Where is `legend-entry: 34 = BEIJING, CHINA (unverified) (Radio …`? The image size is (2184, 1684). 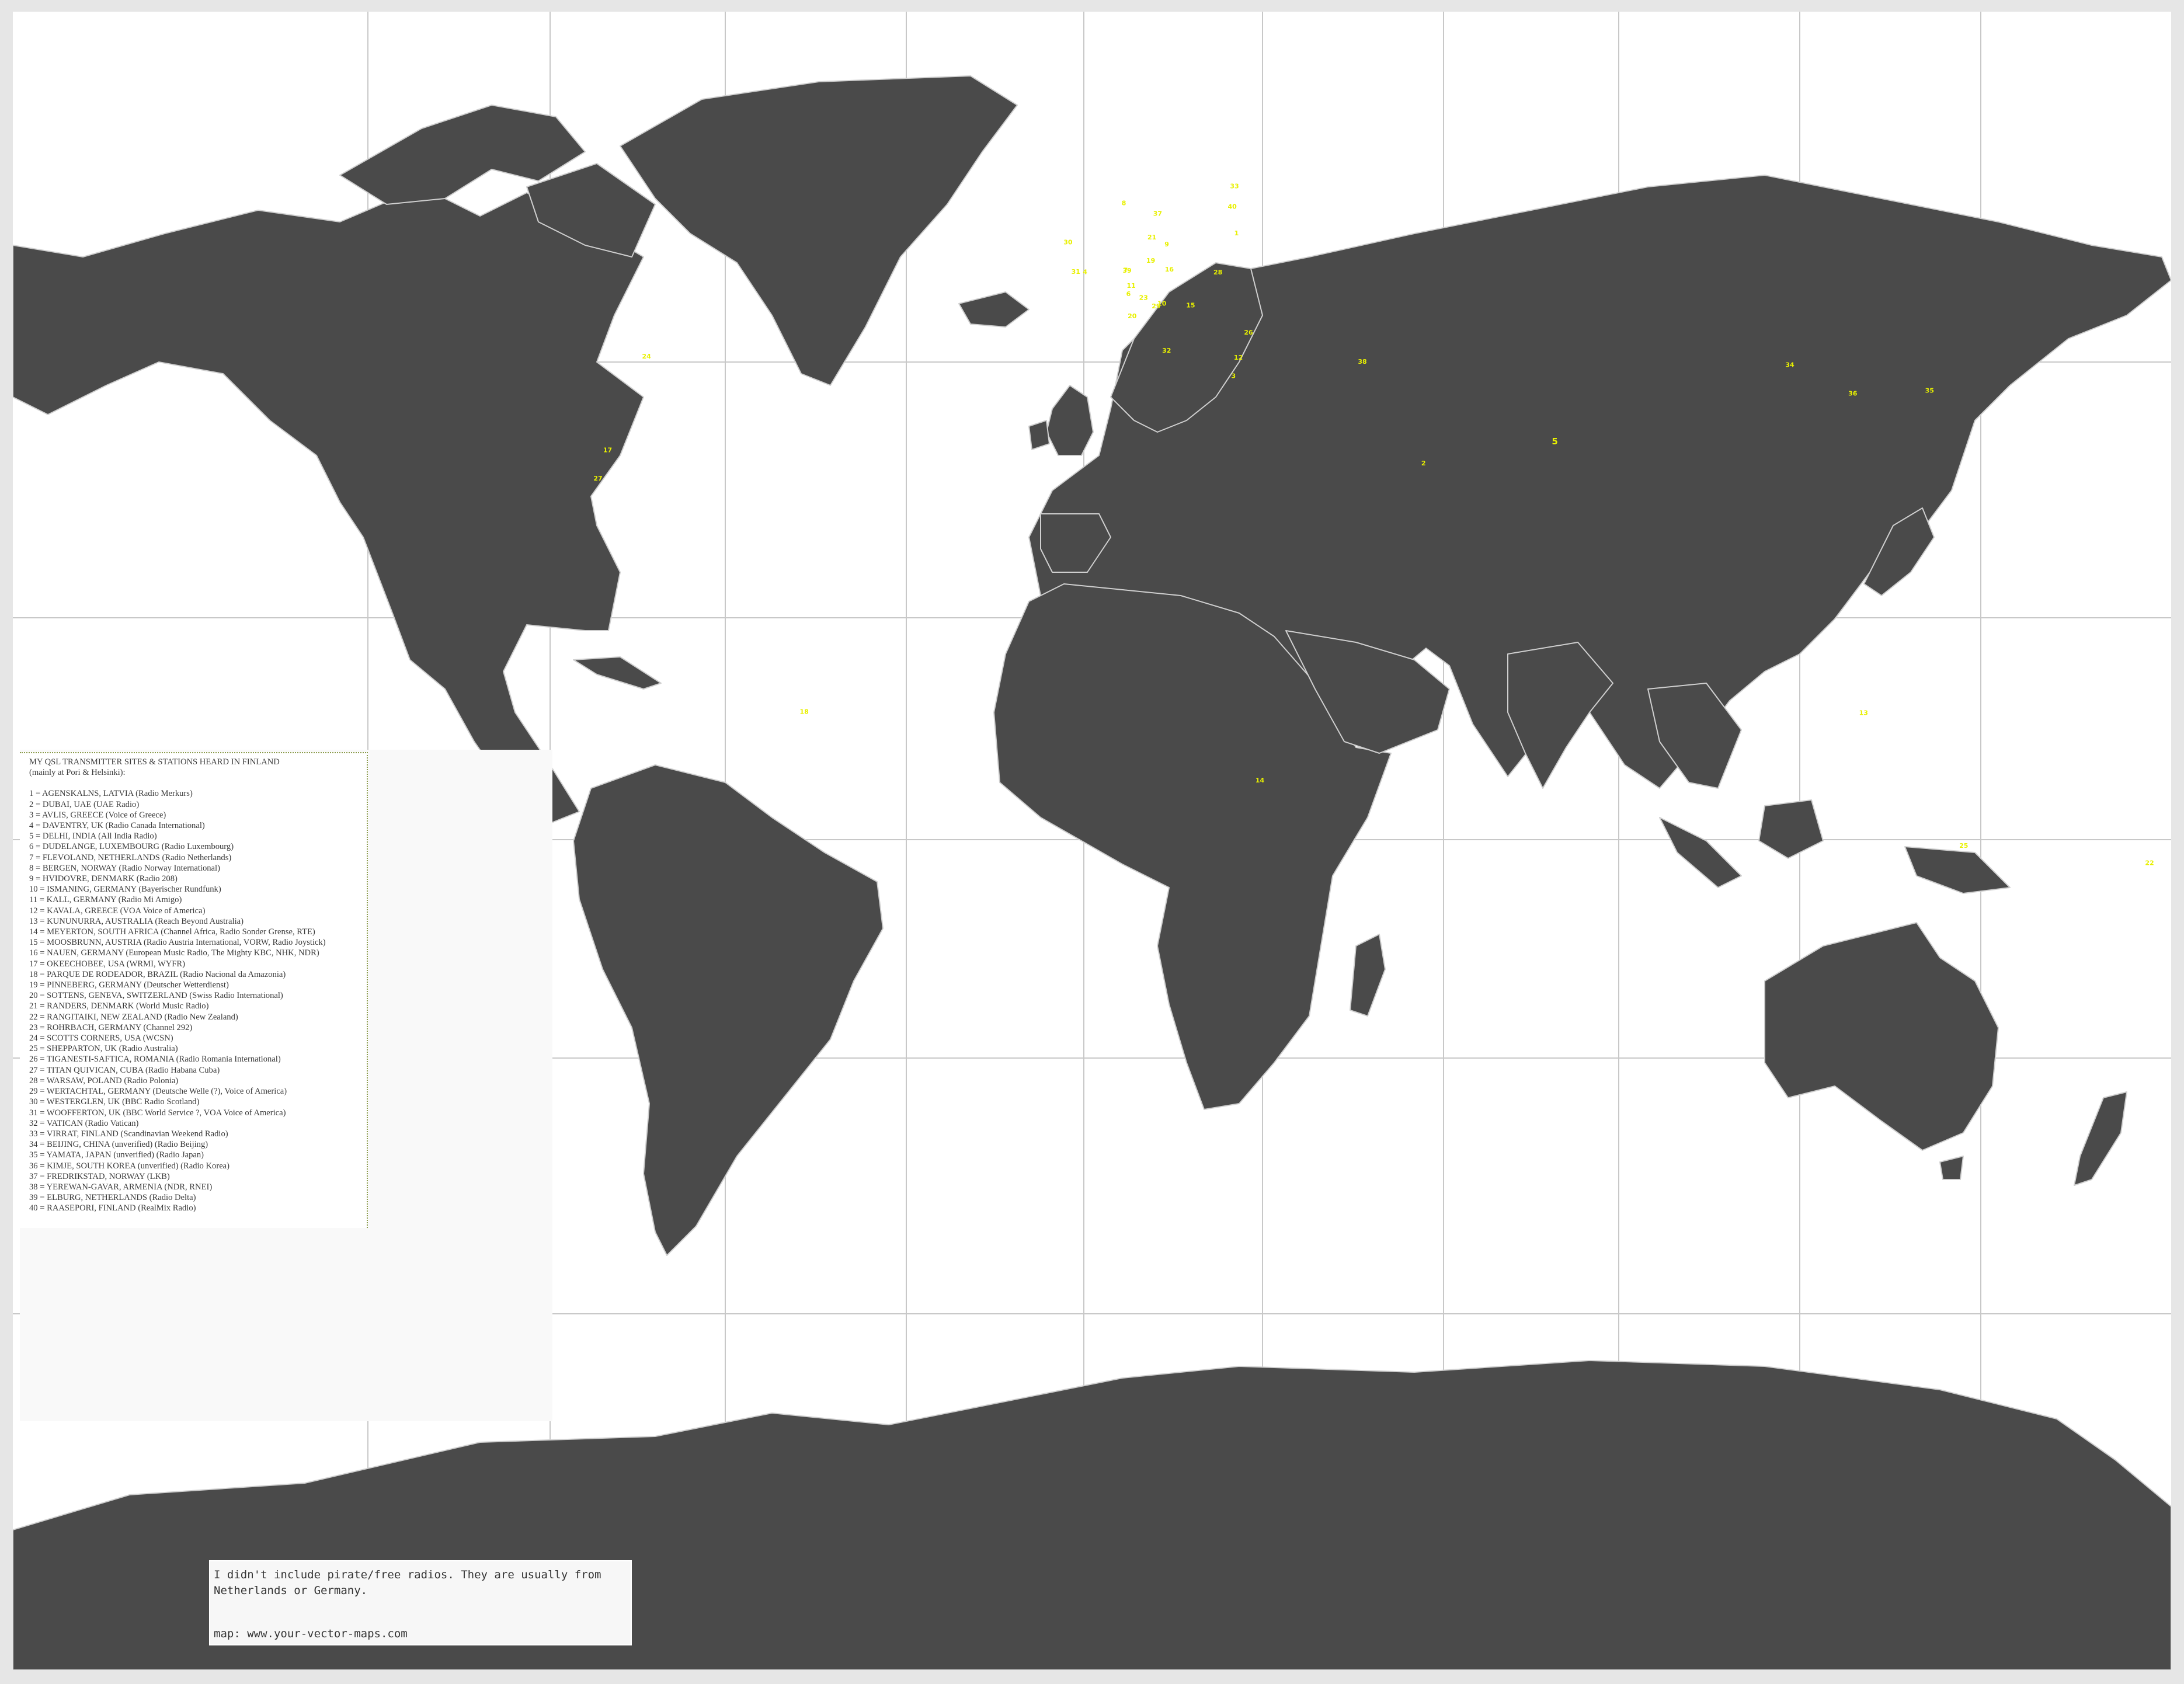 legend-entry: 34 = BEIJING, CHINA (unverified) (Radio … is located at coordinates (118, 1145).